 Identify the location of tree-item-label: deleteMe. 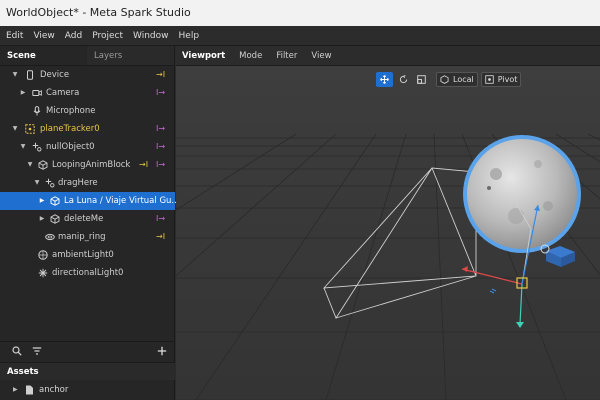
(84, 219).